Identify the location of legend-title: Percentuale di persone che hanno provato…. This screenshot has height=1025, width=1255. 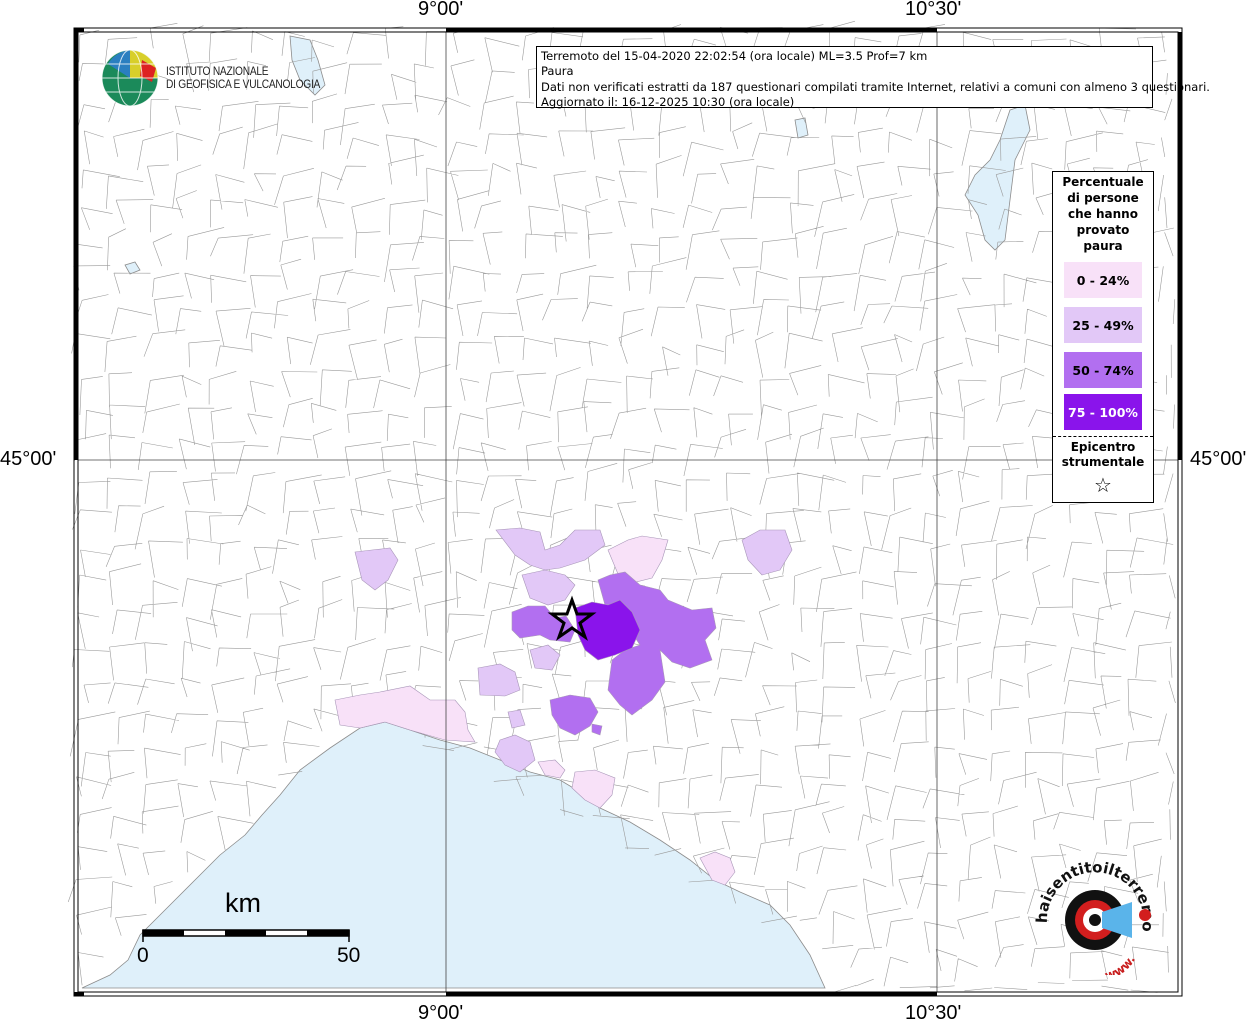
(1103, 214).